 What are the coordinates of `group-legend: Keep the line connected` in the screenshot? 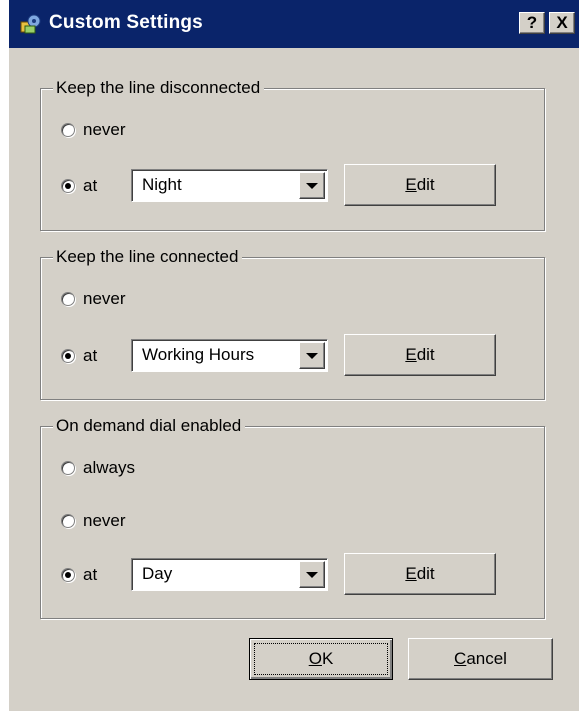 It's located at (148, 257).